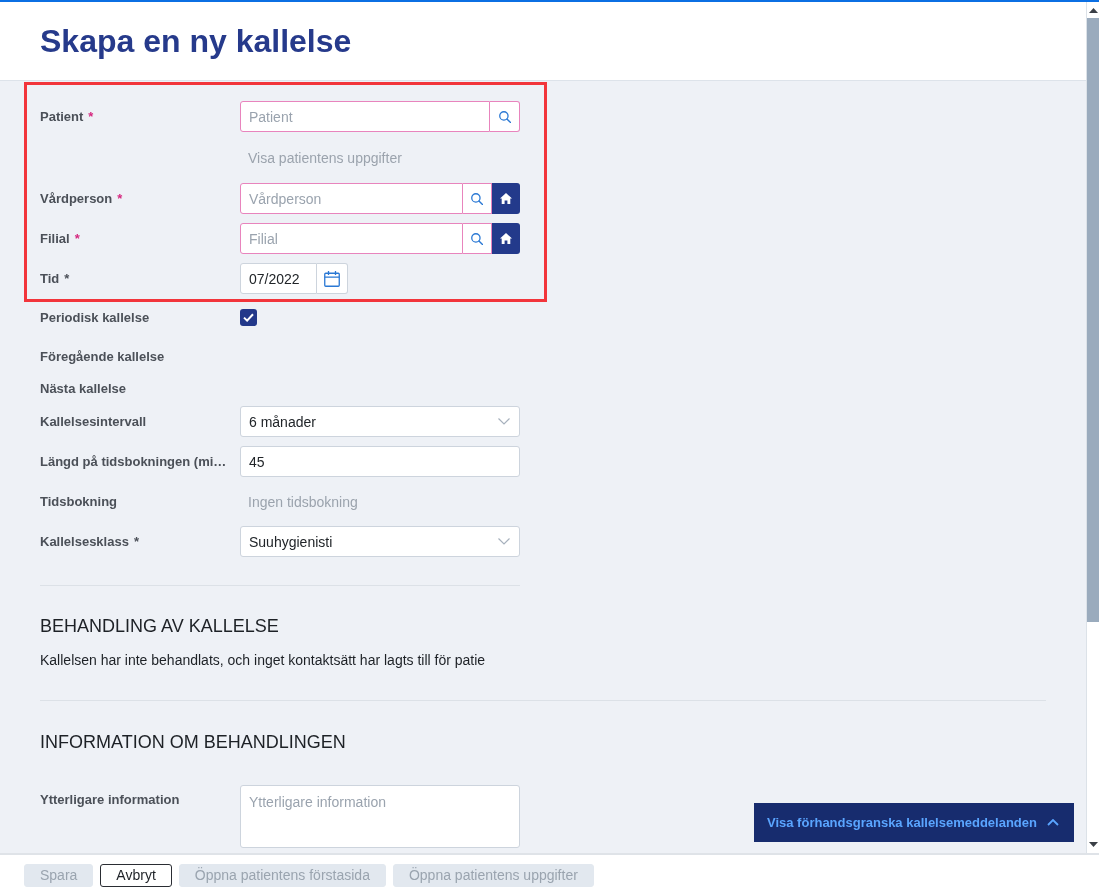 The width and height of the screenshot is (1099, 895). I want to click on footer-button: Avbryt, so click(136, 875).